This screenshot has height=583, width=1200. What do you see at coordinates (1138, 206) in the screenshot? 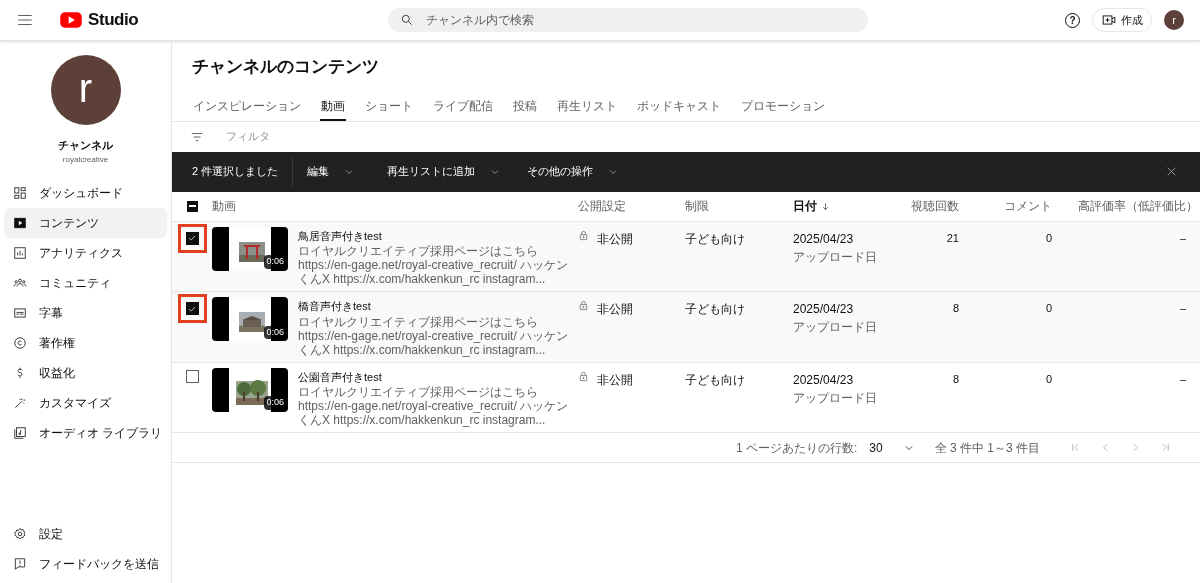
I see `column-header: 高評価率（低評価比）` at bounding box center [1138, 206].